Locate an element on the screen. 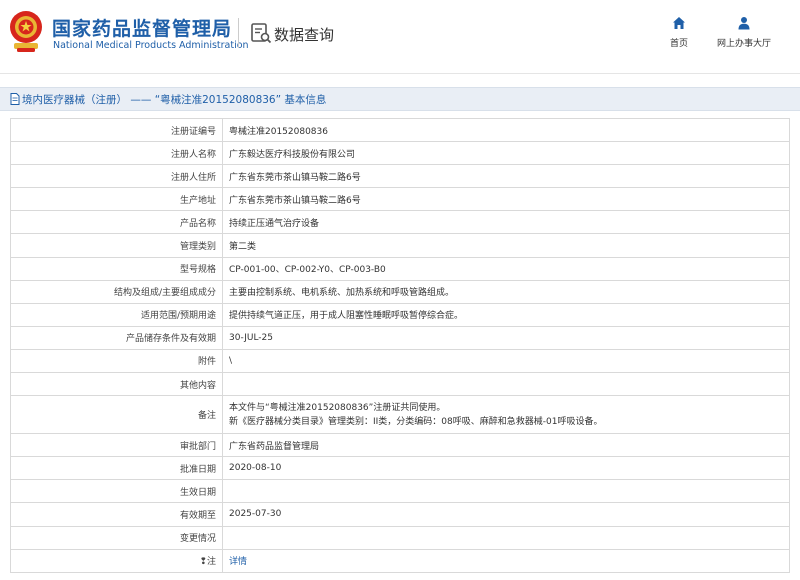  field-value: 主要由控制系统、电机系统、加热系统和呼吸管路组成。 is located at coordinates (506, 291).